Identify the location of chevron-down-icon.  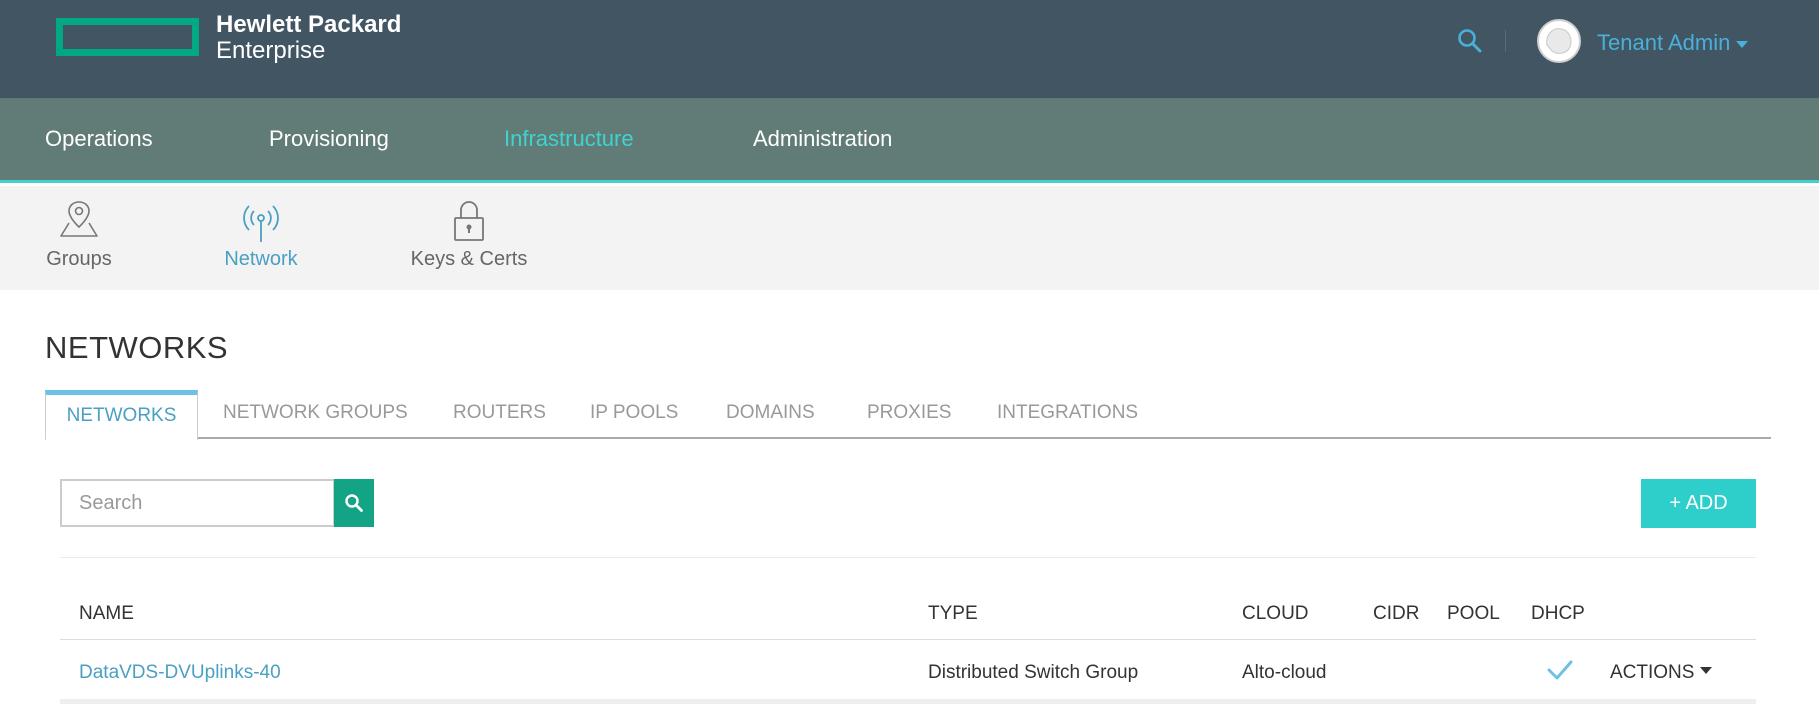
(1742, 44).